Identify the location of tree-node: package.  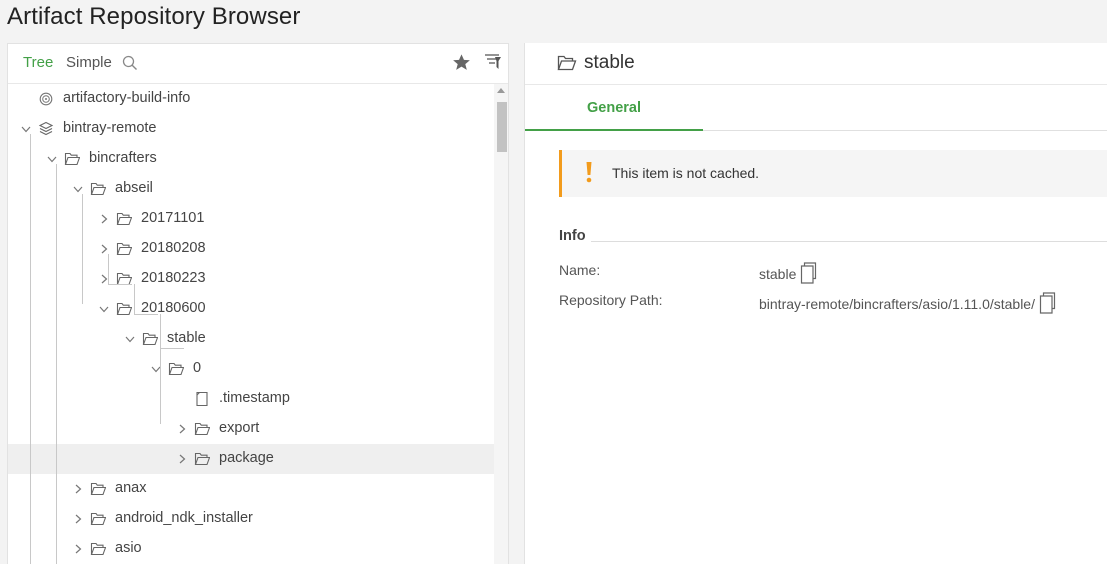
(251, 459).